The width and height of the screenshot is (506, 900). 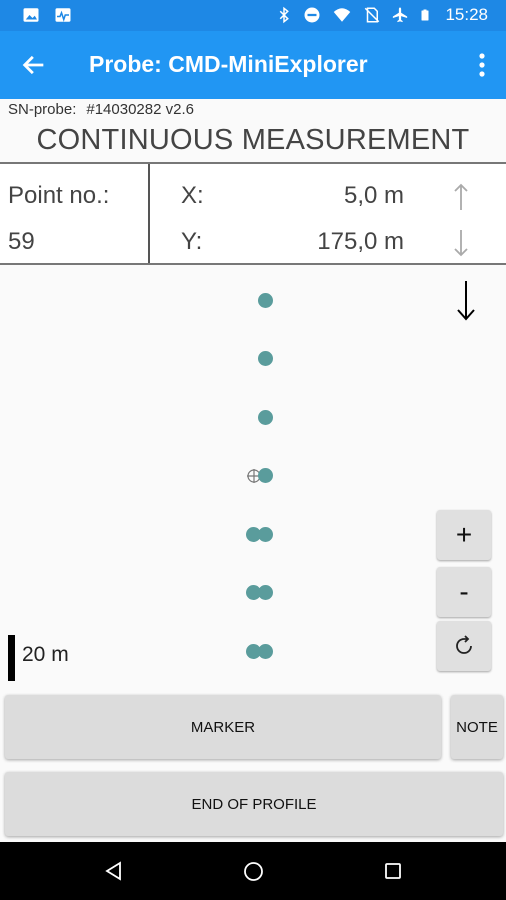 What do you see at coordinates (192, 195) in the screenshot?
I see `x-label: X:` at bounding box center [192, 195].